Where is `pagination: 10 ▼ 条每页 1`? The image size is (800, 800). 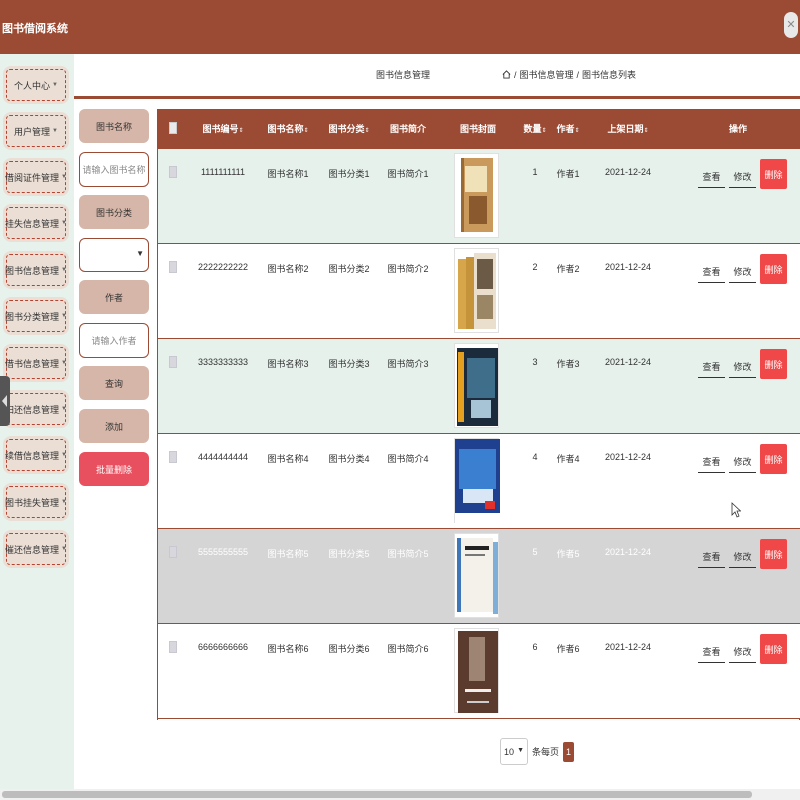
pagination: 10 ▼ 条每页 1 is located at coordinates (537, 751).